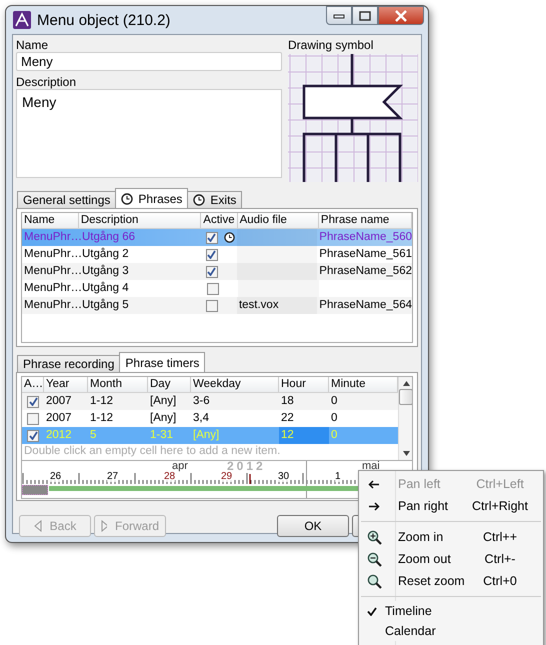 This screenshot has width=546, height=645. Describe the element at coordinates (451, 631) in the screenshot. I see `menu-item: Calendar` at that location.